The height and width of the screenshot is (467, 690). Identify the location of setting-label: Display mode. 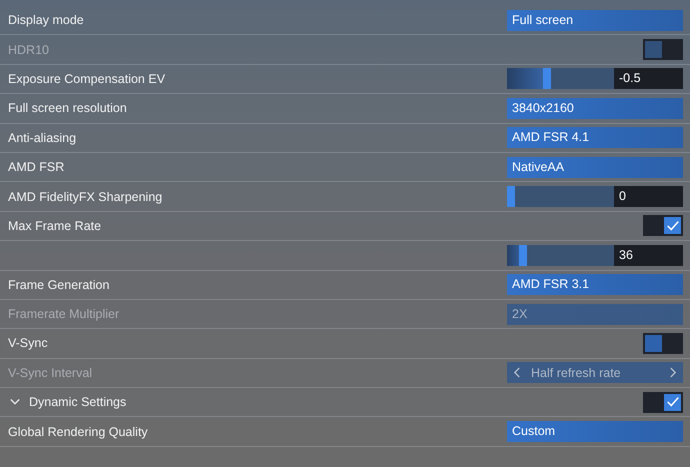
(46, 20).